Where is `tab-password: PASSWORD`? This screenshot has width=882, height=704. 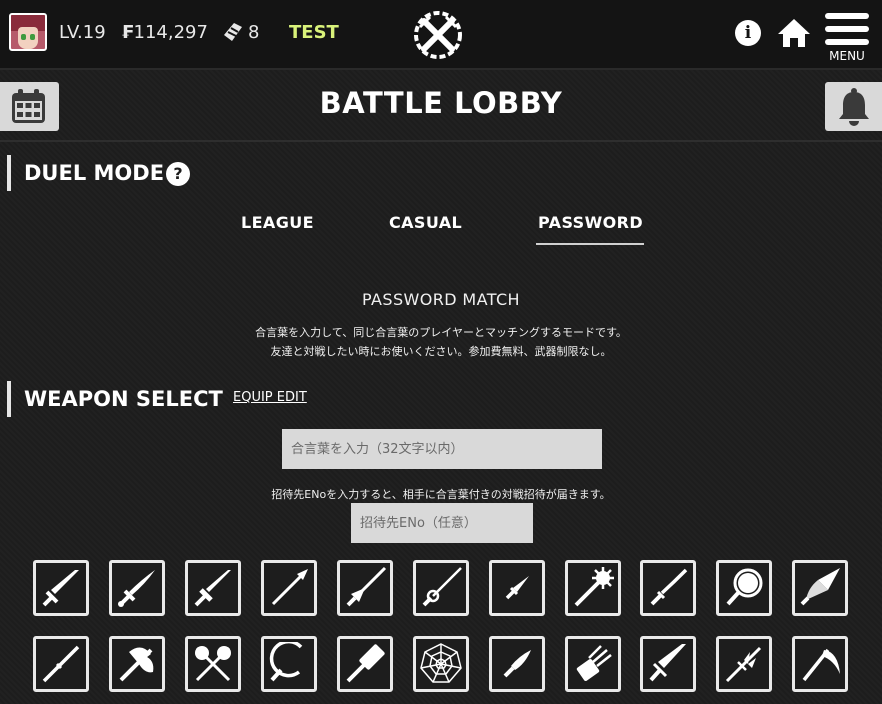
tab-password: PASSWORD is located at coordinates (590, 222).